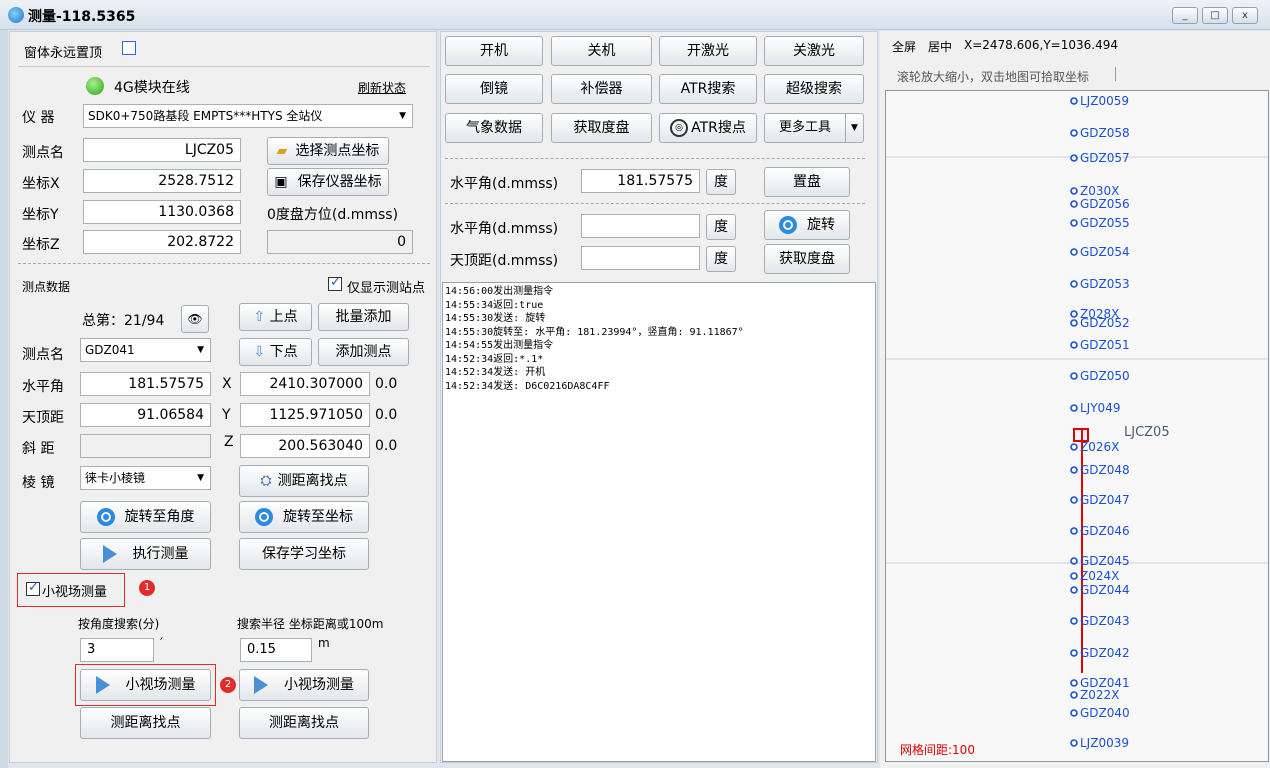 Image resolution: width=1270 pixels, height=768 pixels. I want to click on small-field-checkbox, so click(33, 588).